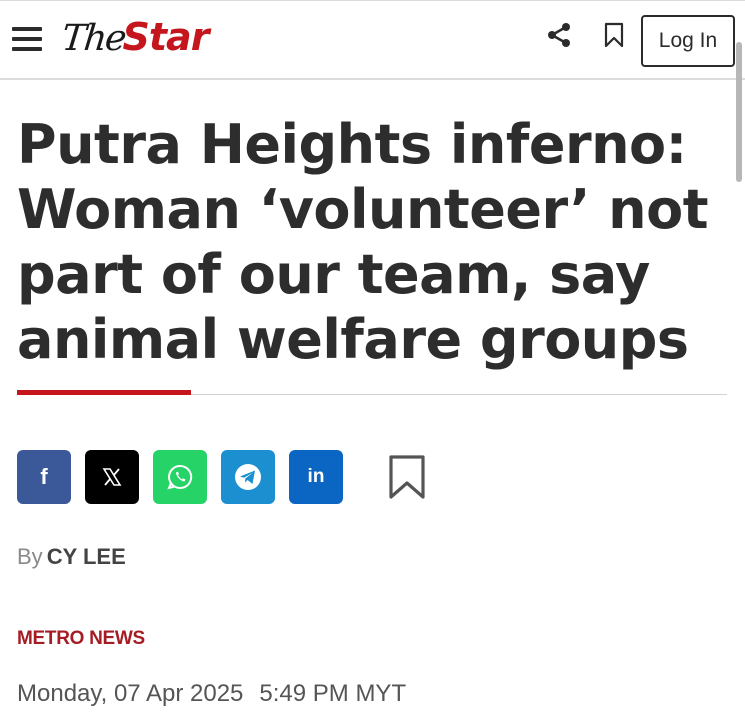 Image resolution: width=745 pixels, height=720 pixels. Describe the element at coordinates (739, 112) in the screenshot. I see `scrollbar` at that location.